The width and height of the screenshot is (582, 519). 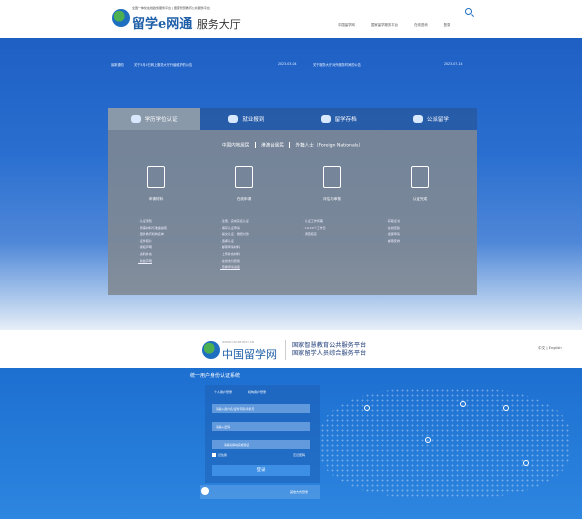 What do you see at coordinates (246, 119) in the screenshot?
I see `tab-employment: 就业报到` at bounding box center [246, 119].